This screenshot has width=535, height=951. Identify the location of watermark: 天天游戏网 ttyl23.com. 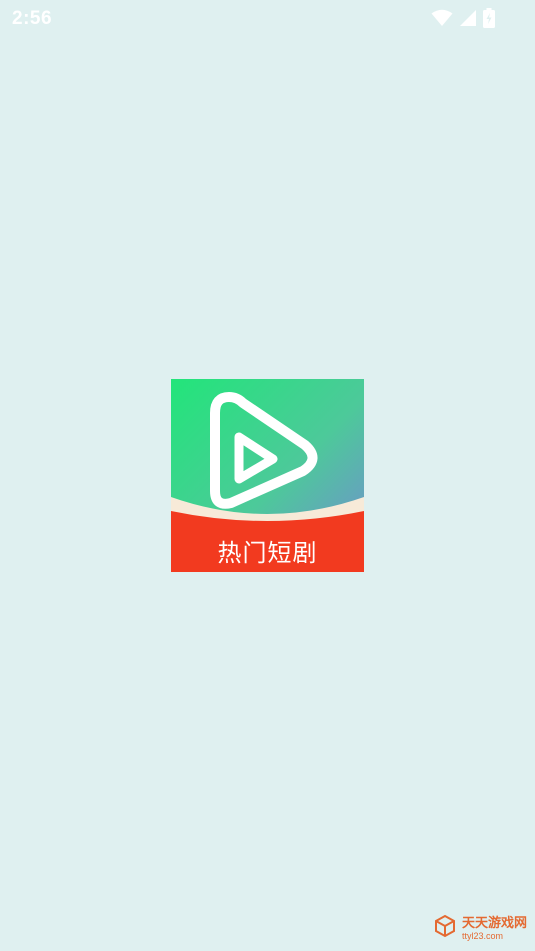
(480, 928).